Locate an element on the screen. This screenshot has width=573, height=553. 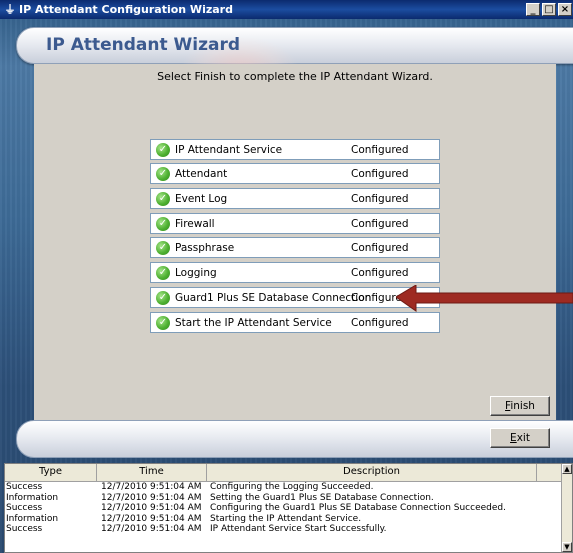
step-name: Event Log is located at coordinates (201, 198).